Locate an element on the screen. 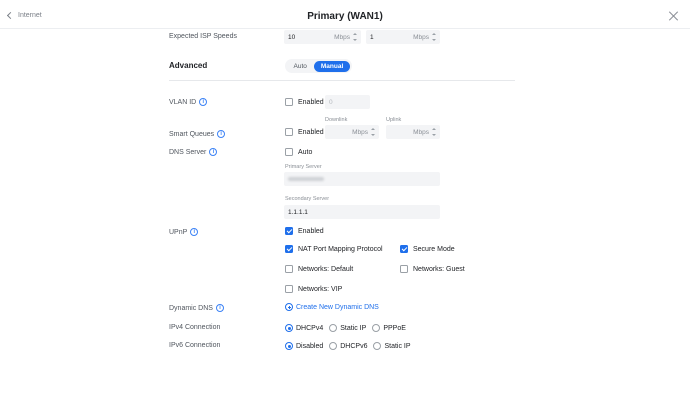 The height and width of the screenshot is (397, 690). ipv6-connection-radio-group: Disabled DHCPv6 Static IP is located at coordinates (348, 346).